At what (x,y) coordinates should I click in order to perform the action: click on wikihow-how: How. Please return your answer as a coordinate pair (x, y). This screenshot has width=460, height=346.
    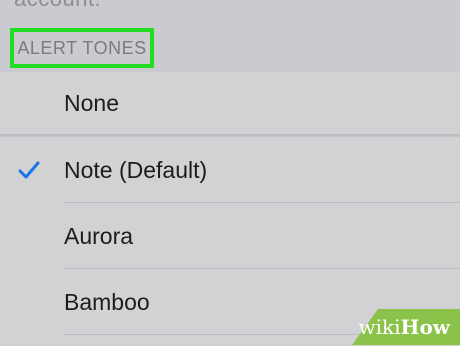
    Looking at the image, I should click on (425, 327).